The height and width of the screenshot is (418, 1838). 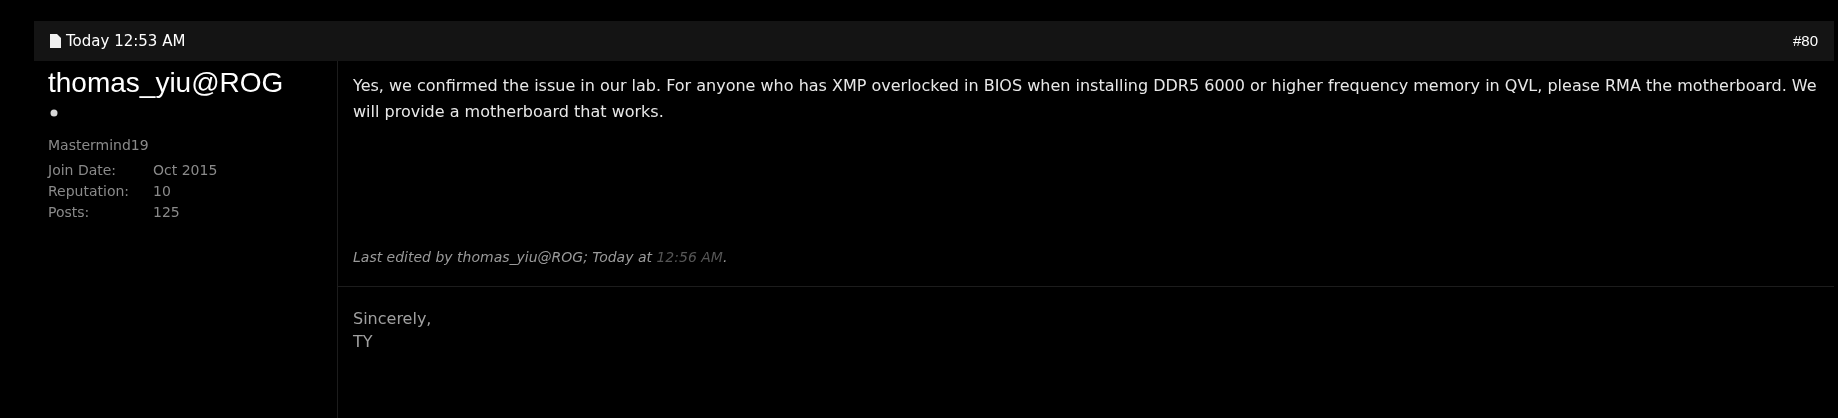 What do you see at coordinates (363, 342) in the screenshot?
I see `signature-line: TY` at bounding box center [363, 342].